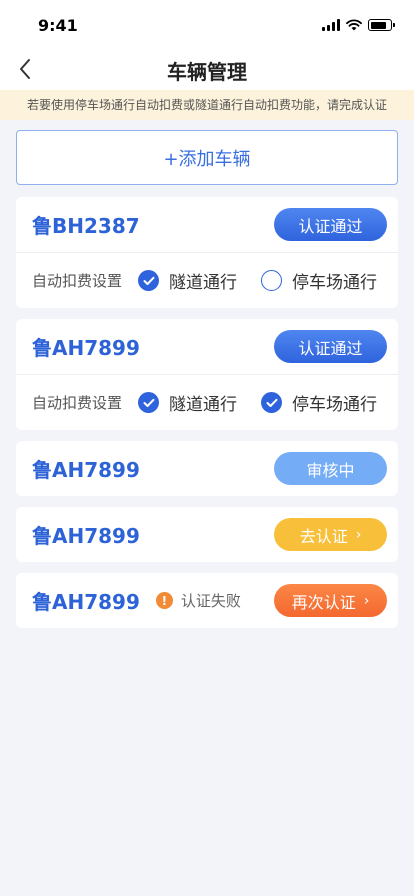  Describe the element at coordinates (164, 600) in the screenshot. I see `warning-icon: !` at that location.